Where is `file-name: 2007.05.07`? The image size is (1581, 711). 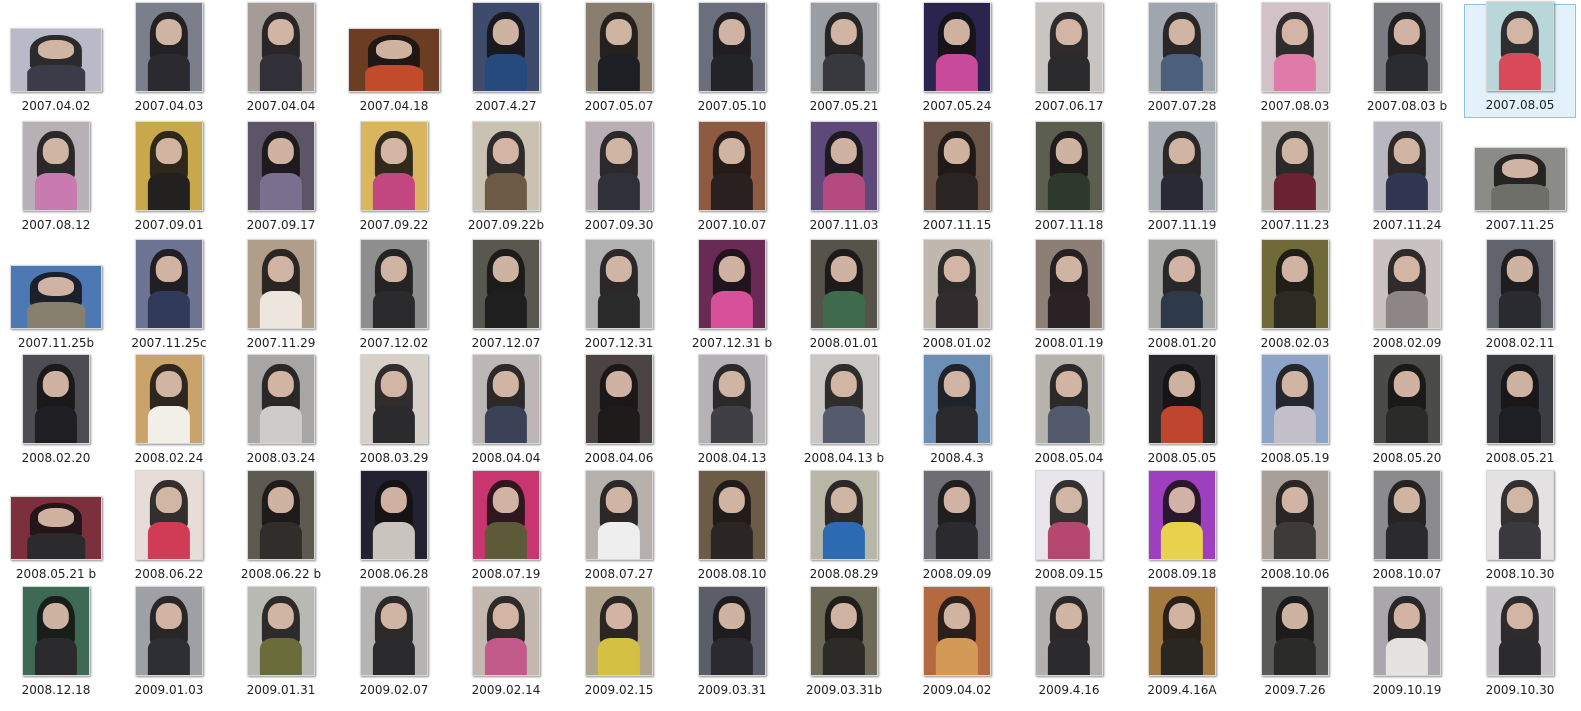
file-name: 2007.05.07 is located at coordinates (619, 106).